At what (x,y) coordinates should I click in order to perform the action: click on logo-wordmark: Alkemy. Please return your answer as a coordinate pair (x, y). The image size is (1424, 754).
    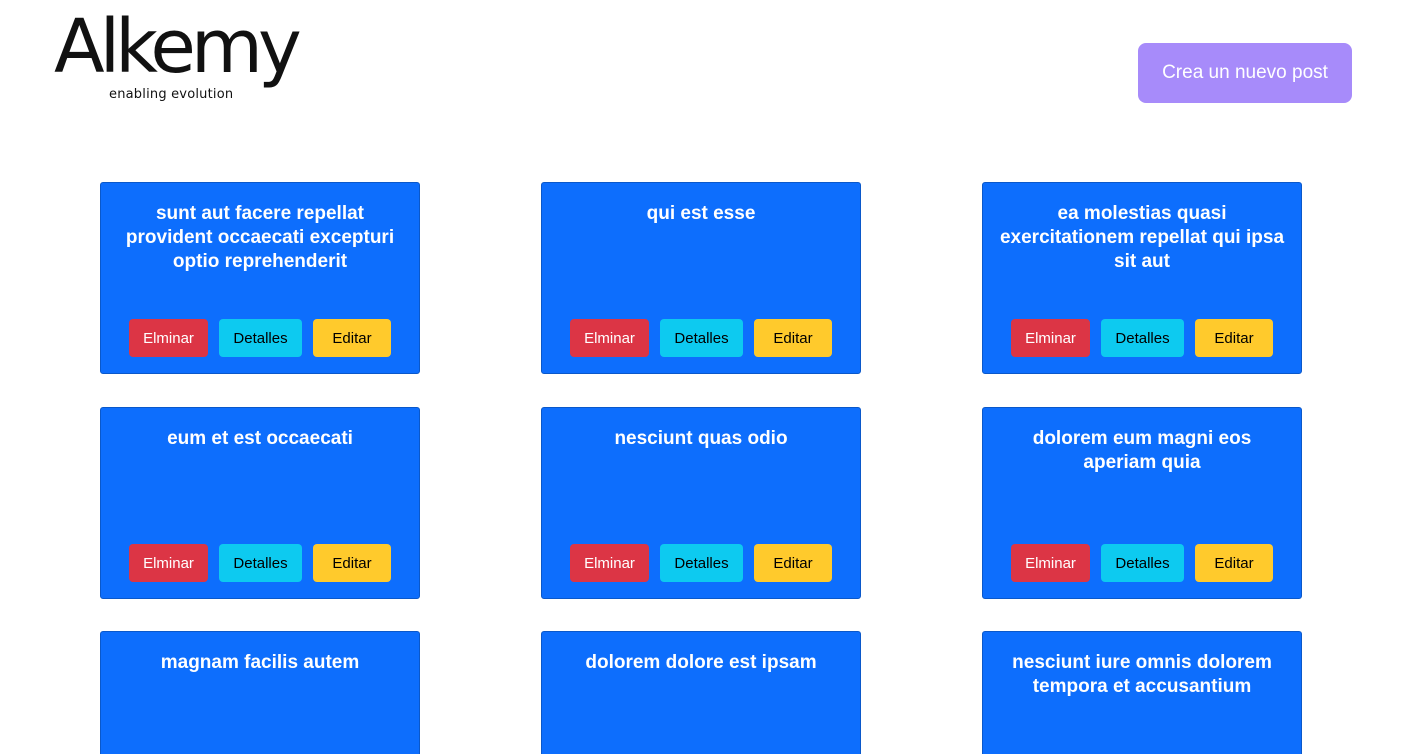
    Looking at the image, I should click on (178, 47).